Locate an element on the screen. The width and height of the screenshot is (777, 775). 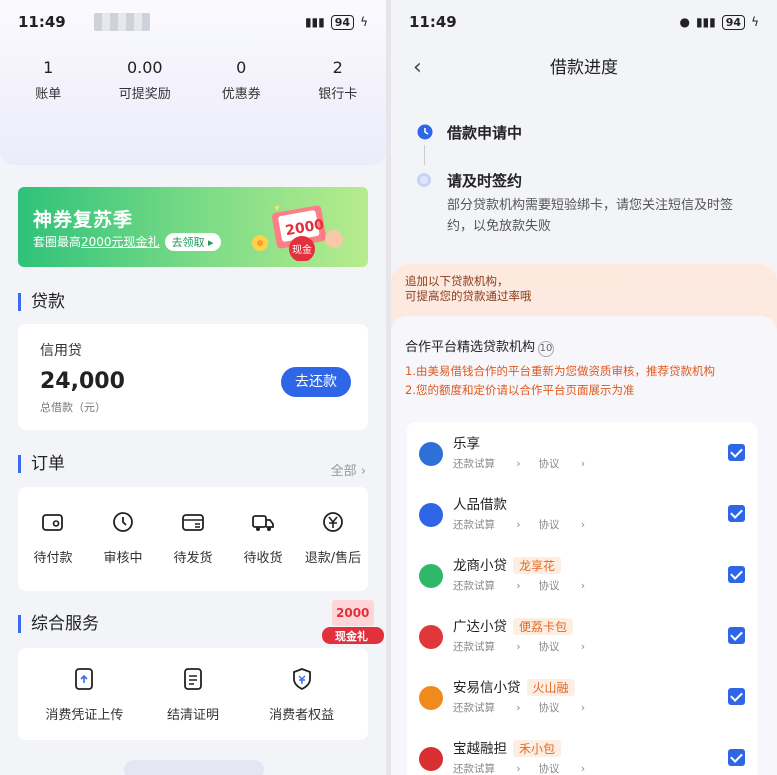
order-label: 待付款 is located at coordinates (53, 558).